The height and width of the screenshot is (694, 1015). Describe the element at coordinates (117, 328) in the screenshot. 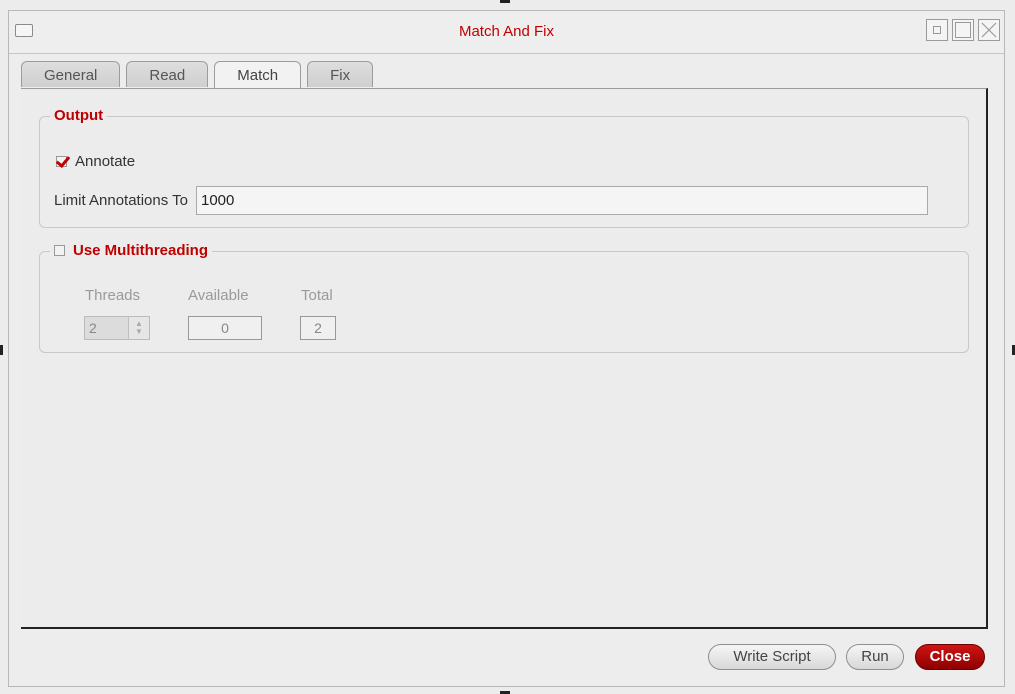

I see `threads-spinbox: 2 ▲ ▼` at that location.